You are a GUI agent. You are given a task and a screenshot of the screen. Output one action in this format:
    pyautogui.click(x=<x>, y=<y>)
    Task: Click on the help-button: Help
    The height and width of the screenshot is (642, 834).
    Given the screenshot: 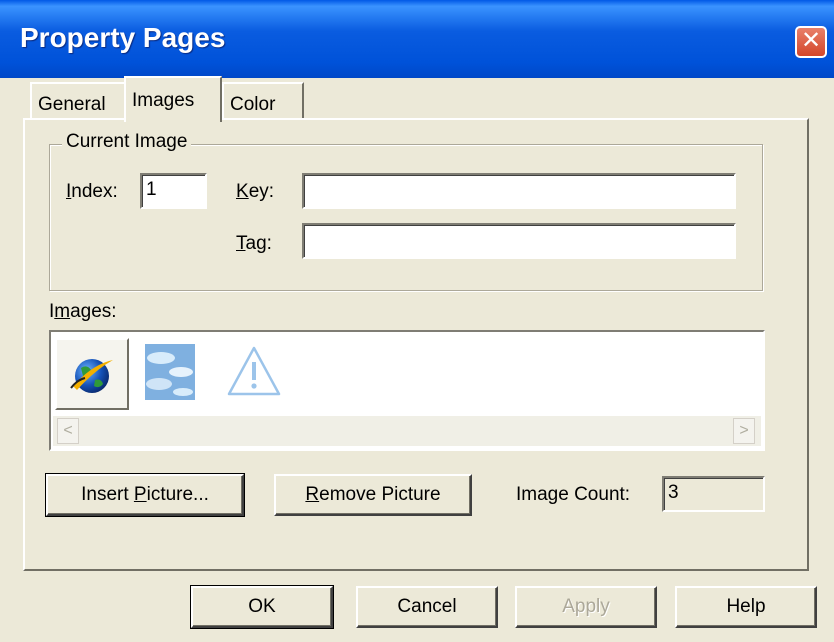 What is the action you would take?
    pyautogui.click(x=746, y=607)
    